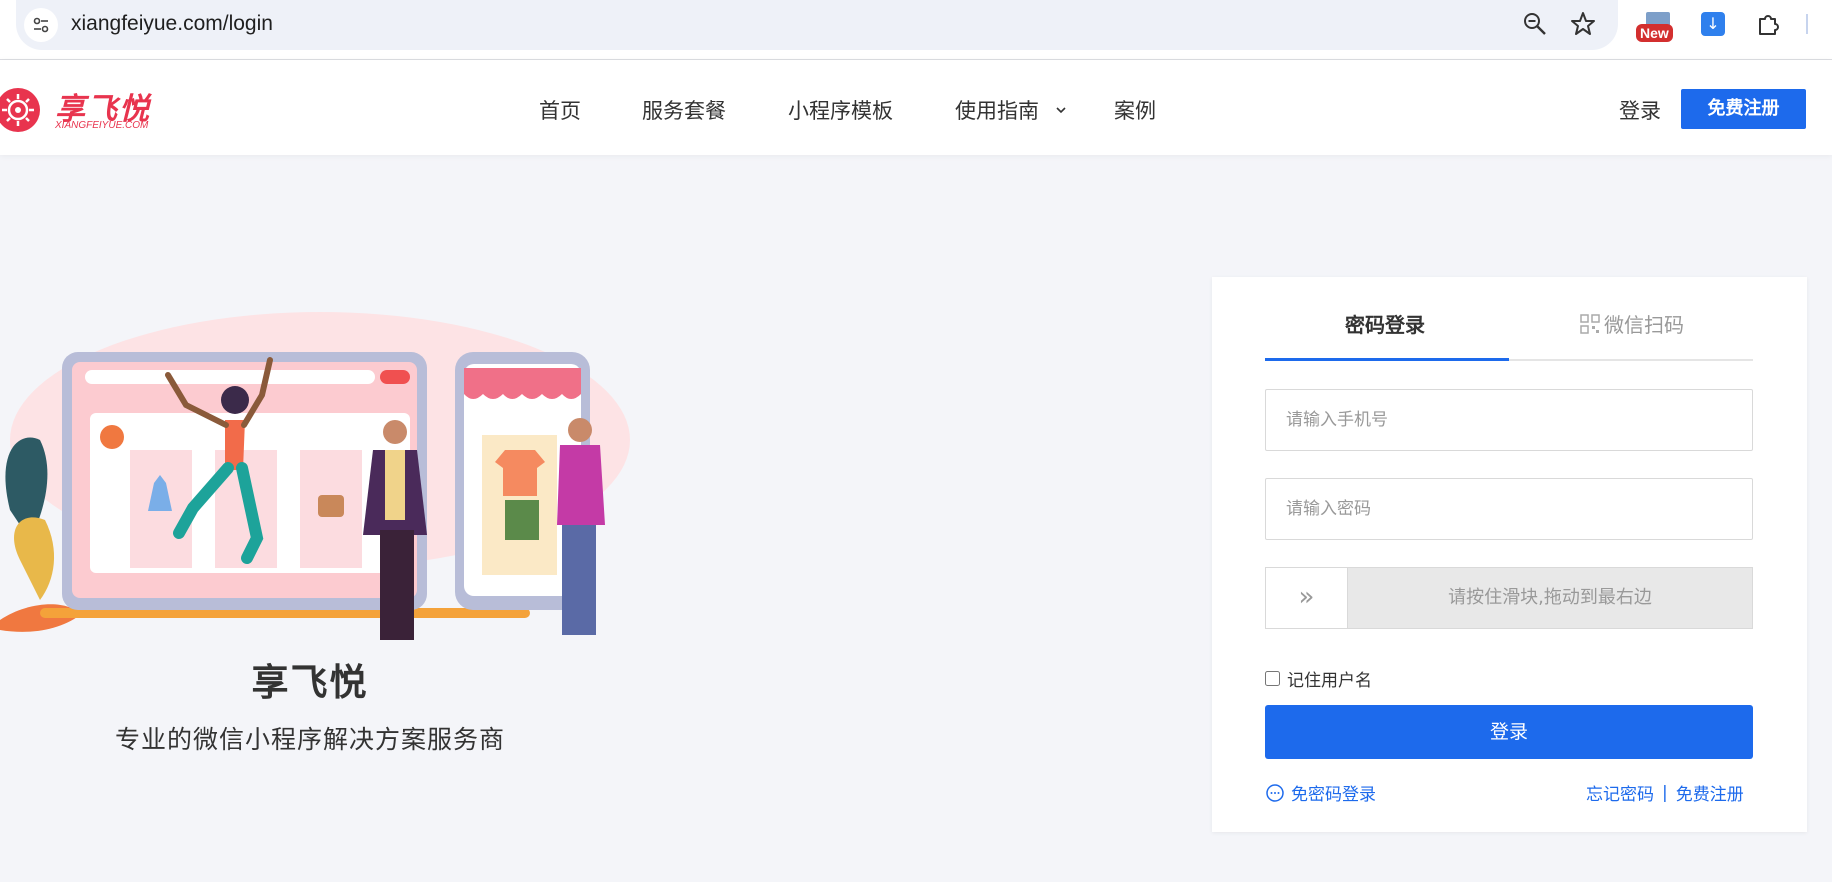 The height and width of the screenshot is (882, 1832). I want to click on hero-illustration, so click(320, 480).